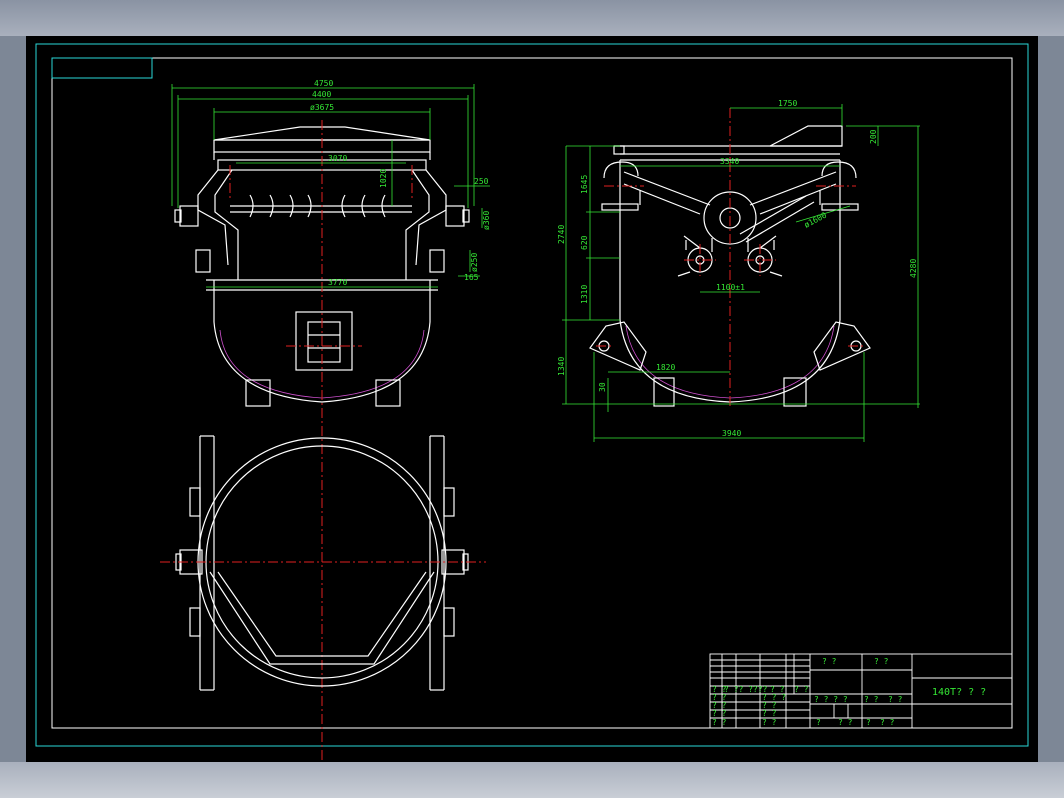 Image resolution: width=1064 pixels, height=798 pixels. I want to click on svg-text: 30, so click(602, 387).